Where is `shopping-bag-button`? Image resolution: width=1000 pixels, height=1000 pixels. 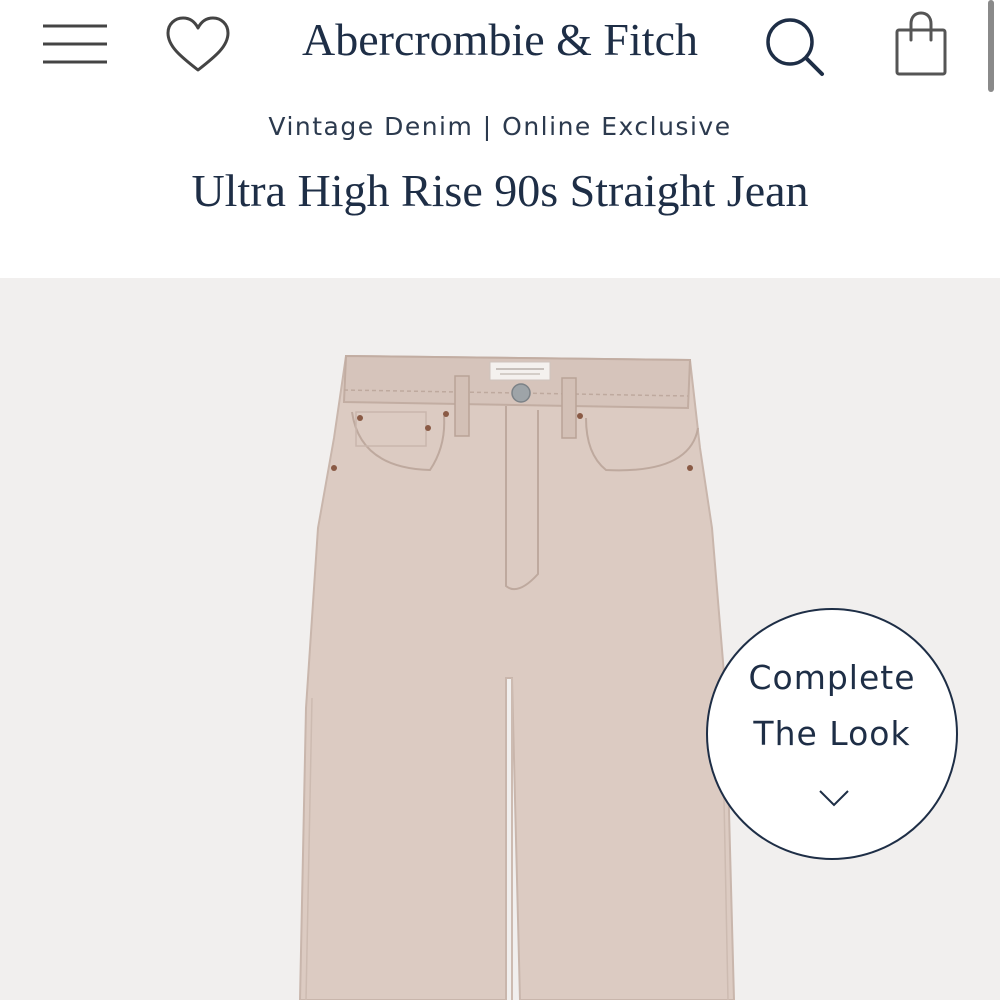 shopping-bag-button is located at coordinates (921, 44).